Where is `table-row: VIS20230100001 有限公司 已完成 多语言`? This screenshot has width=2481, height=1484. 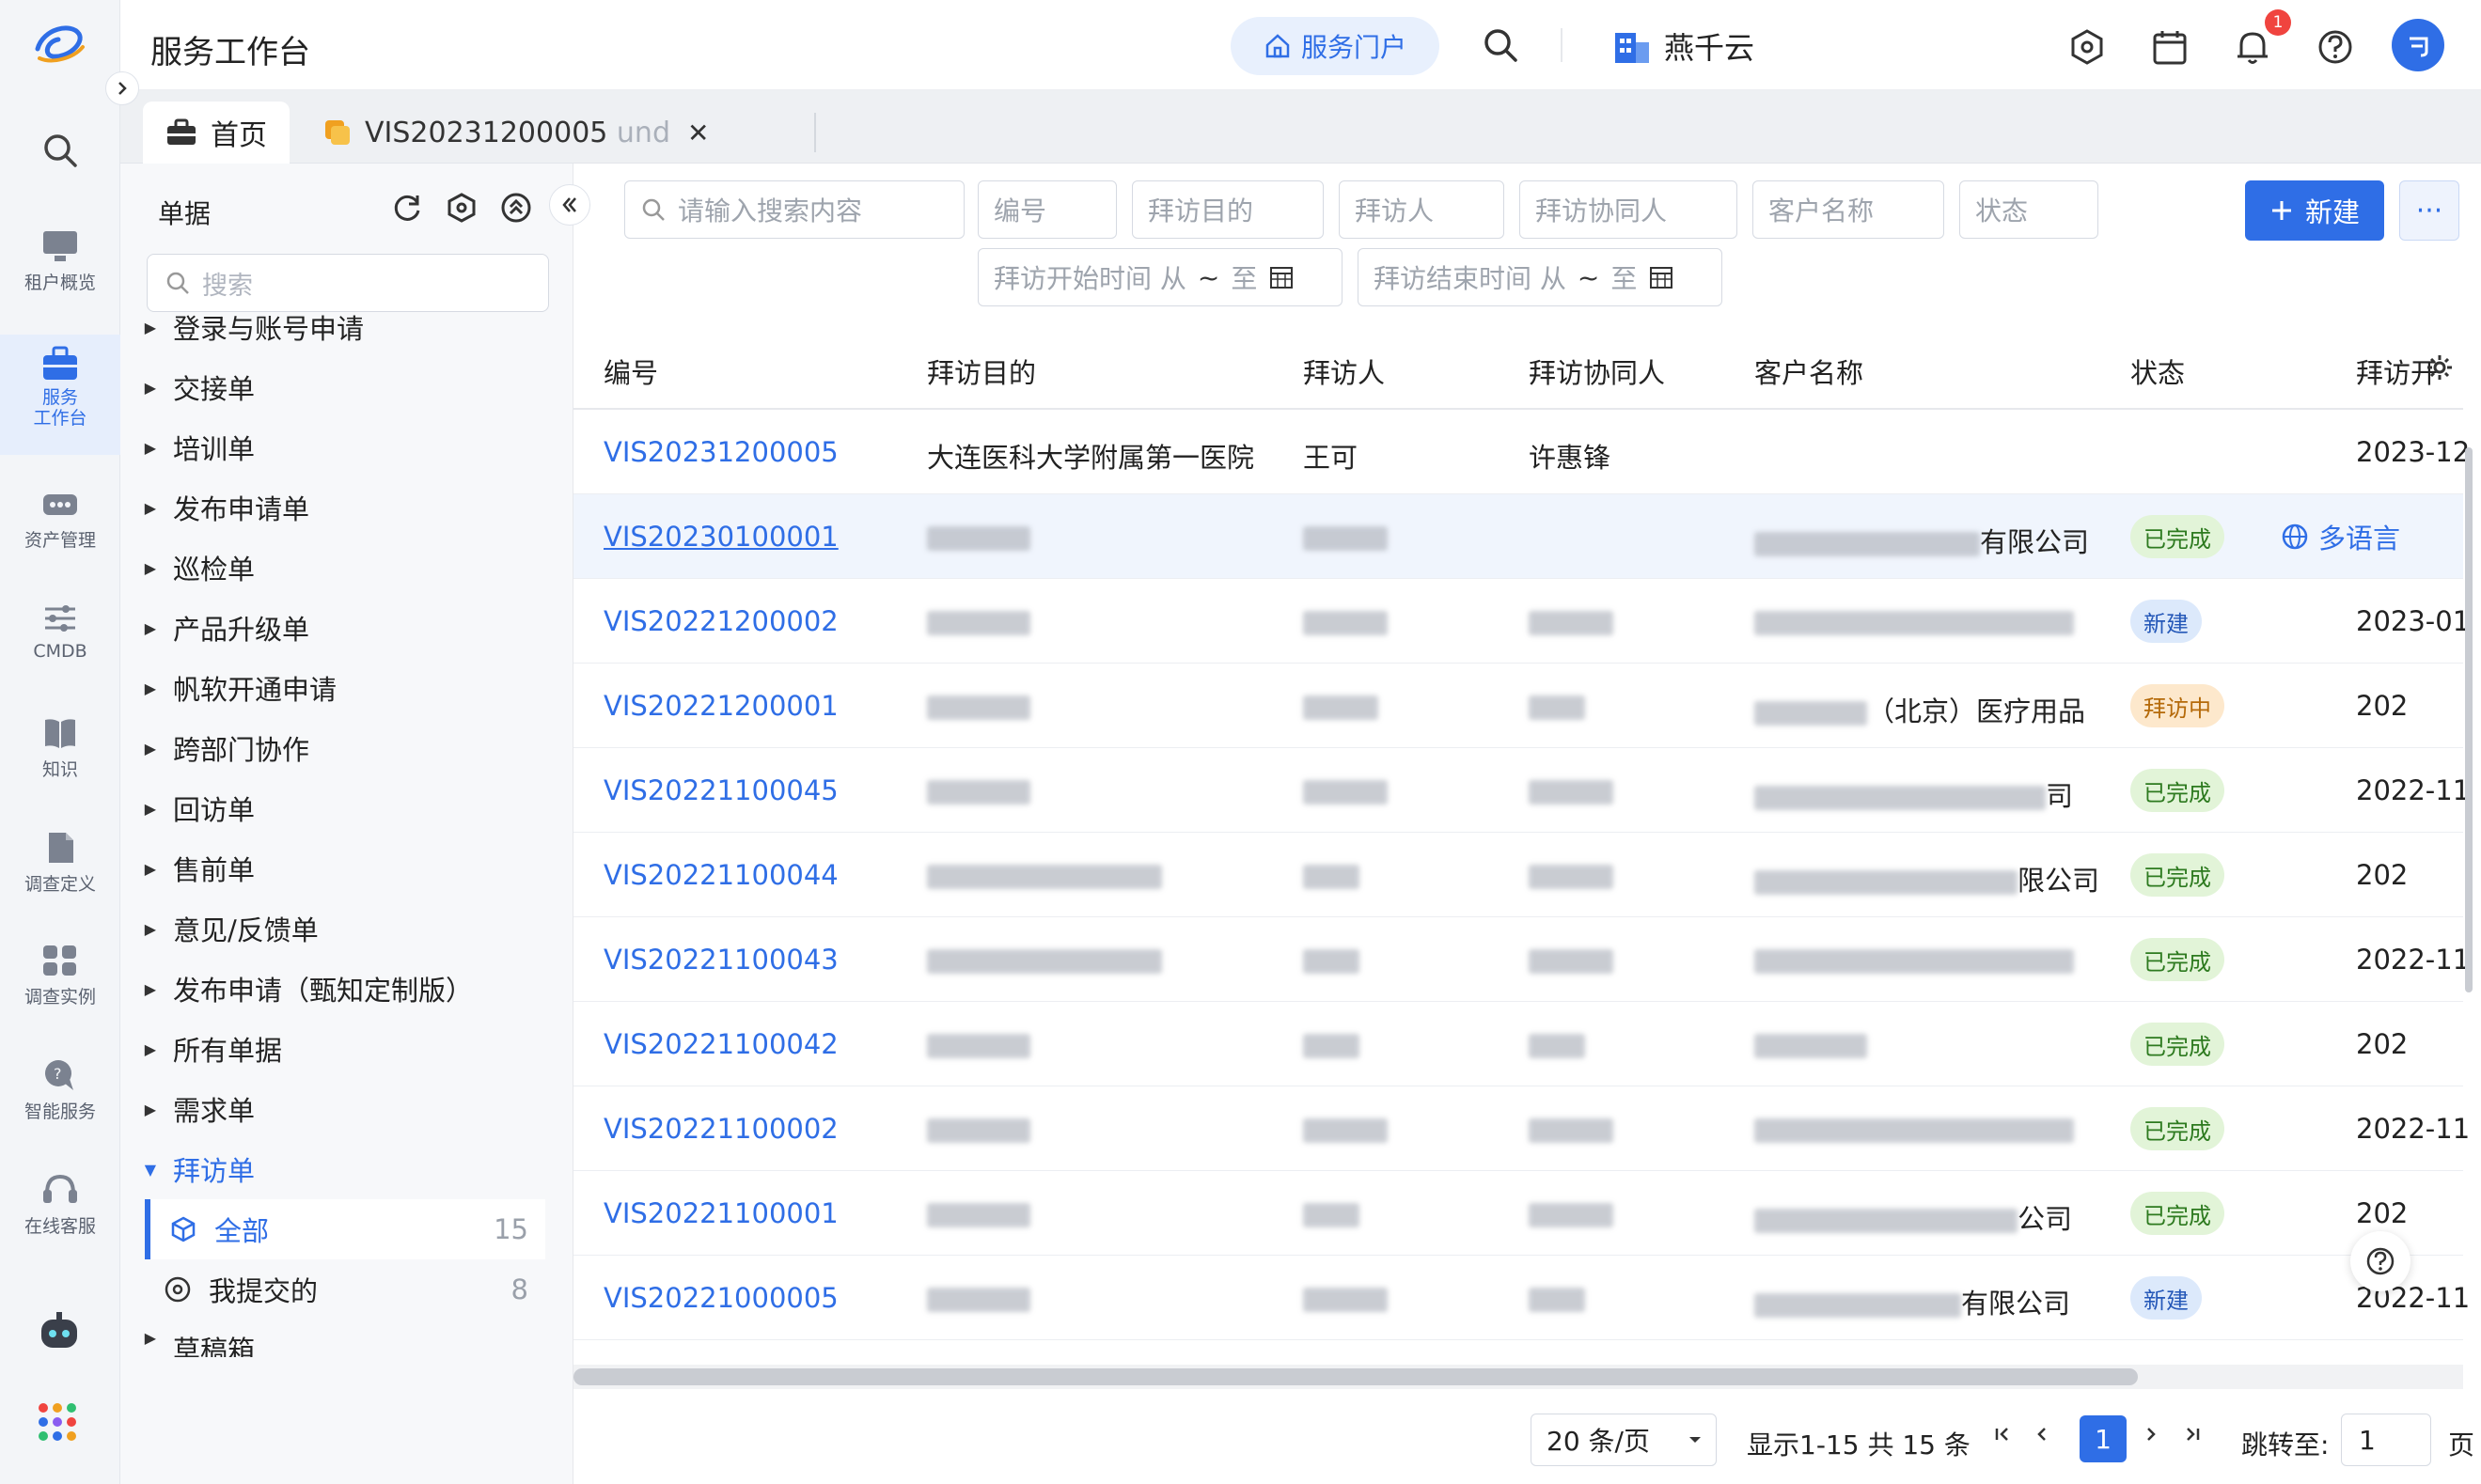 table-row: VIS20230100001 有限公司 已完成 多语言 is located at coordinates (1518, 536).